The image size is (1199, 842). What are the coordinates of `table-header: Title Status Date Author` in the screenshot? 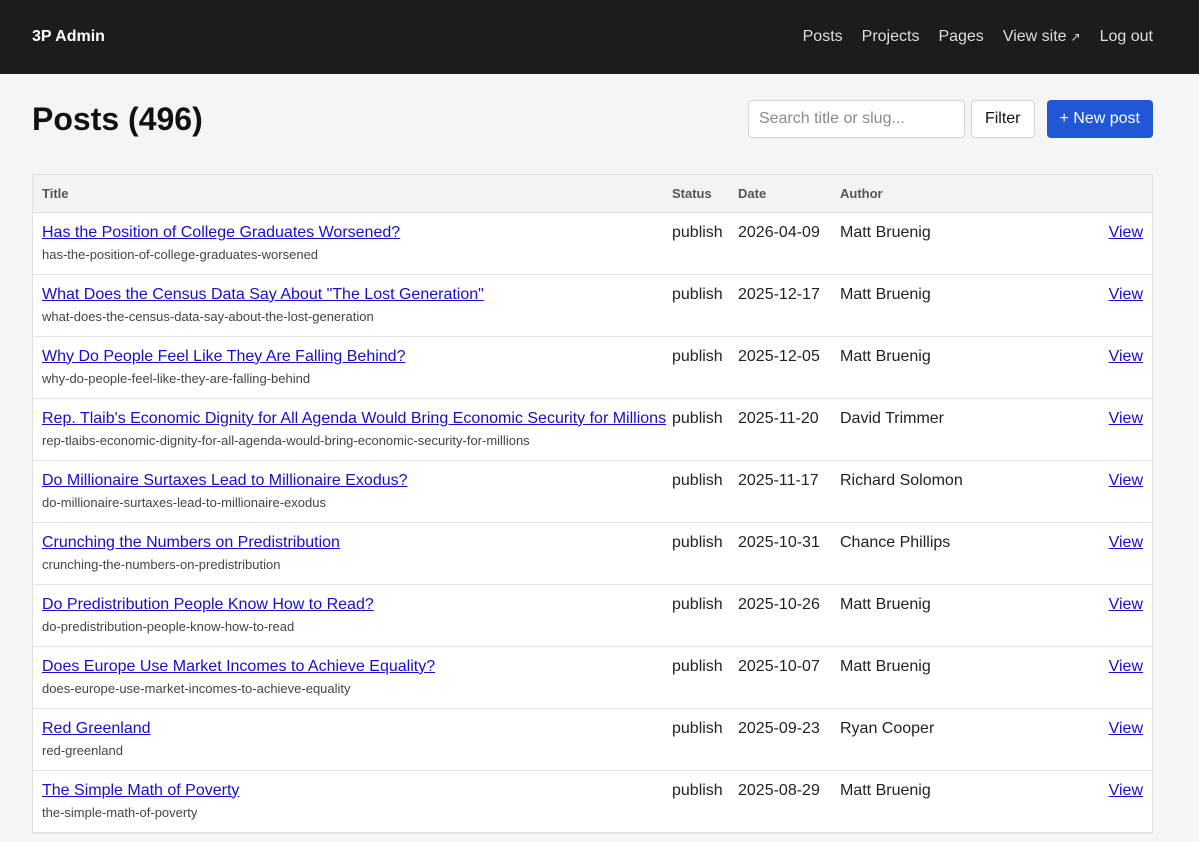 It's located at (592, 194).